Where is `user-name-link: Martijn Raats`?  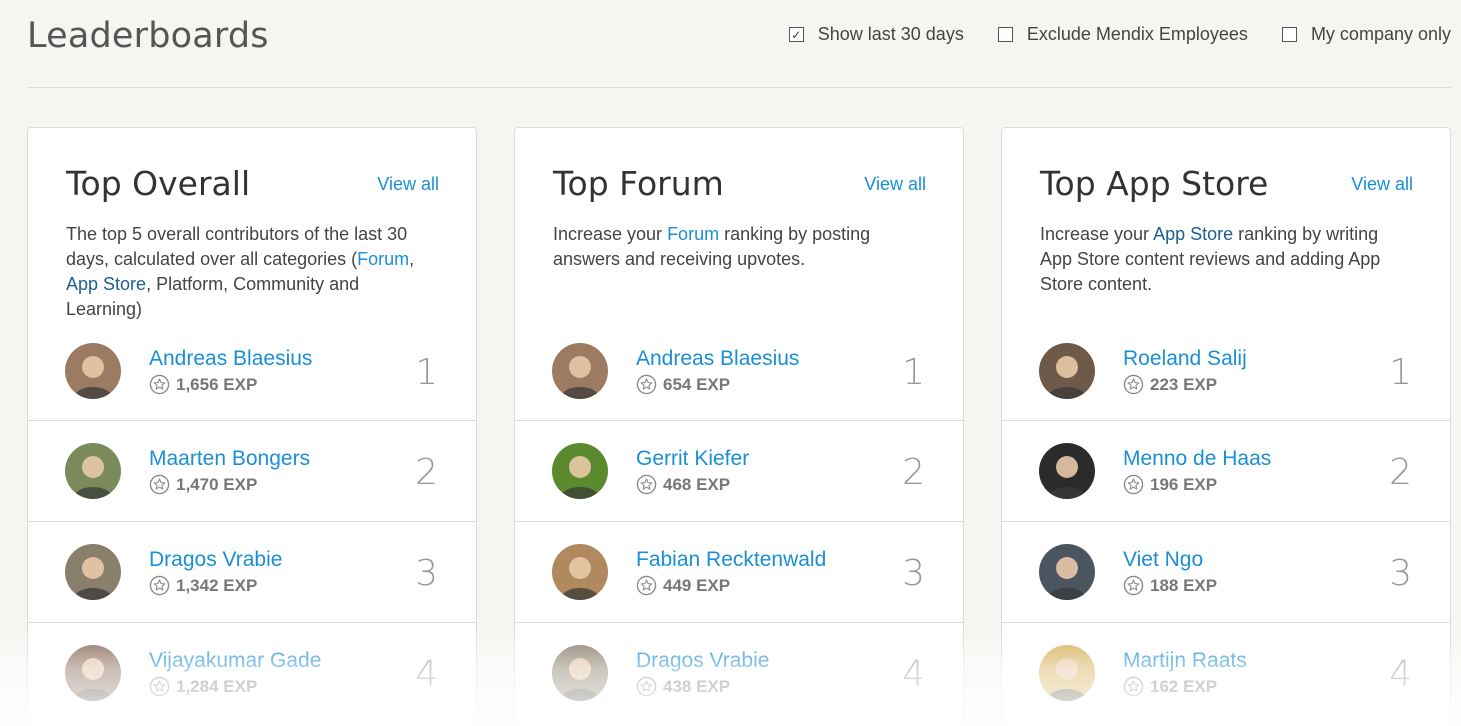
user-name-link: Martijn Raats is located at coordinates (1185, 661).